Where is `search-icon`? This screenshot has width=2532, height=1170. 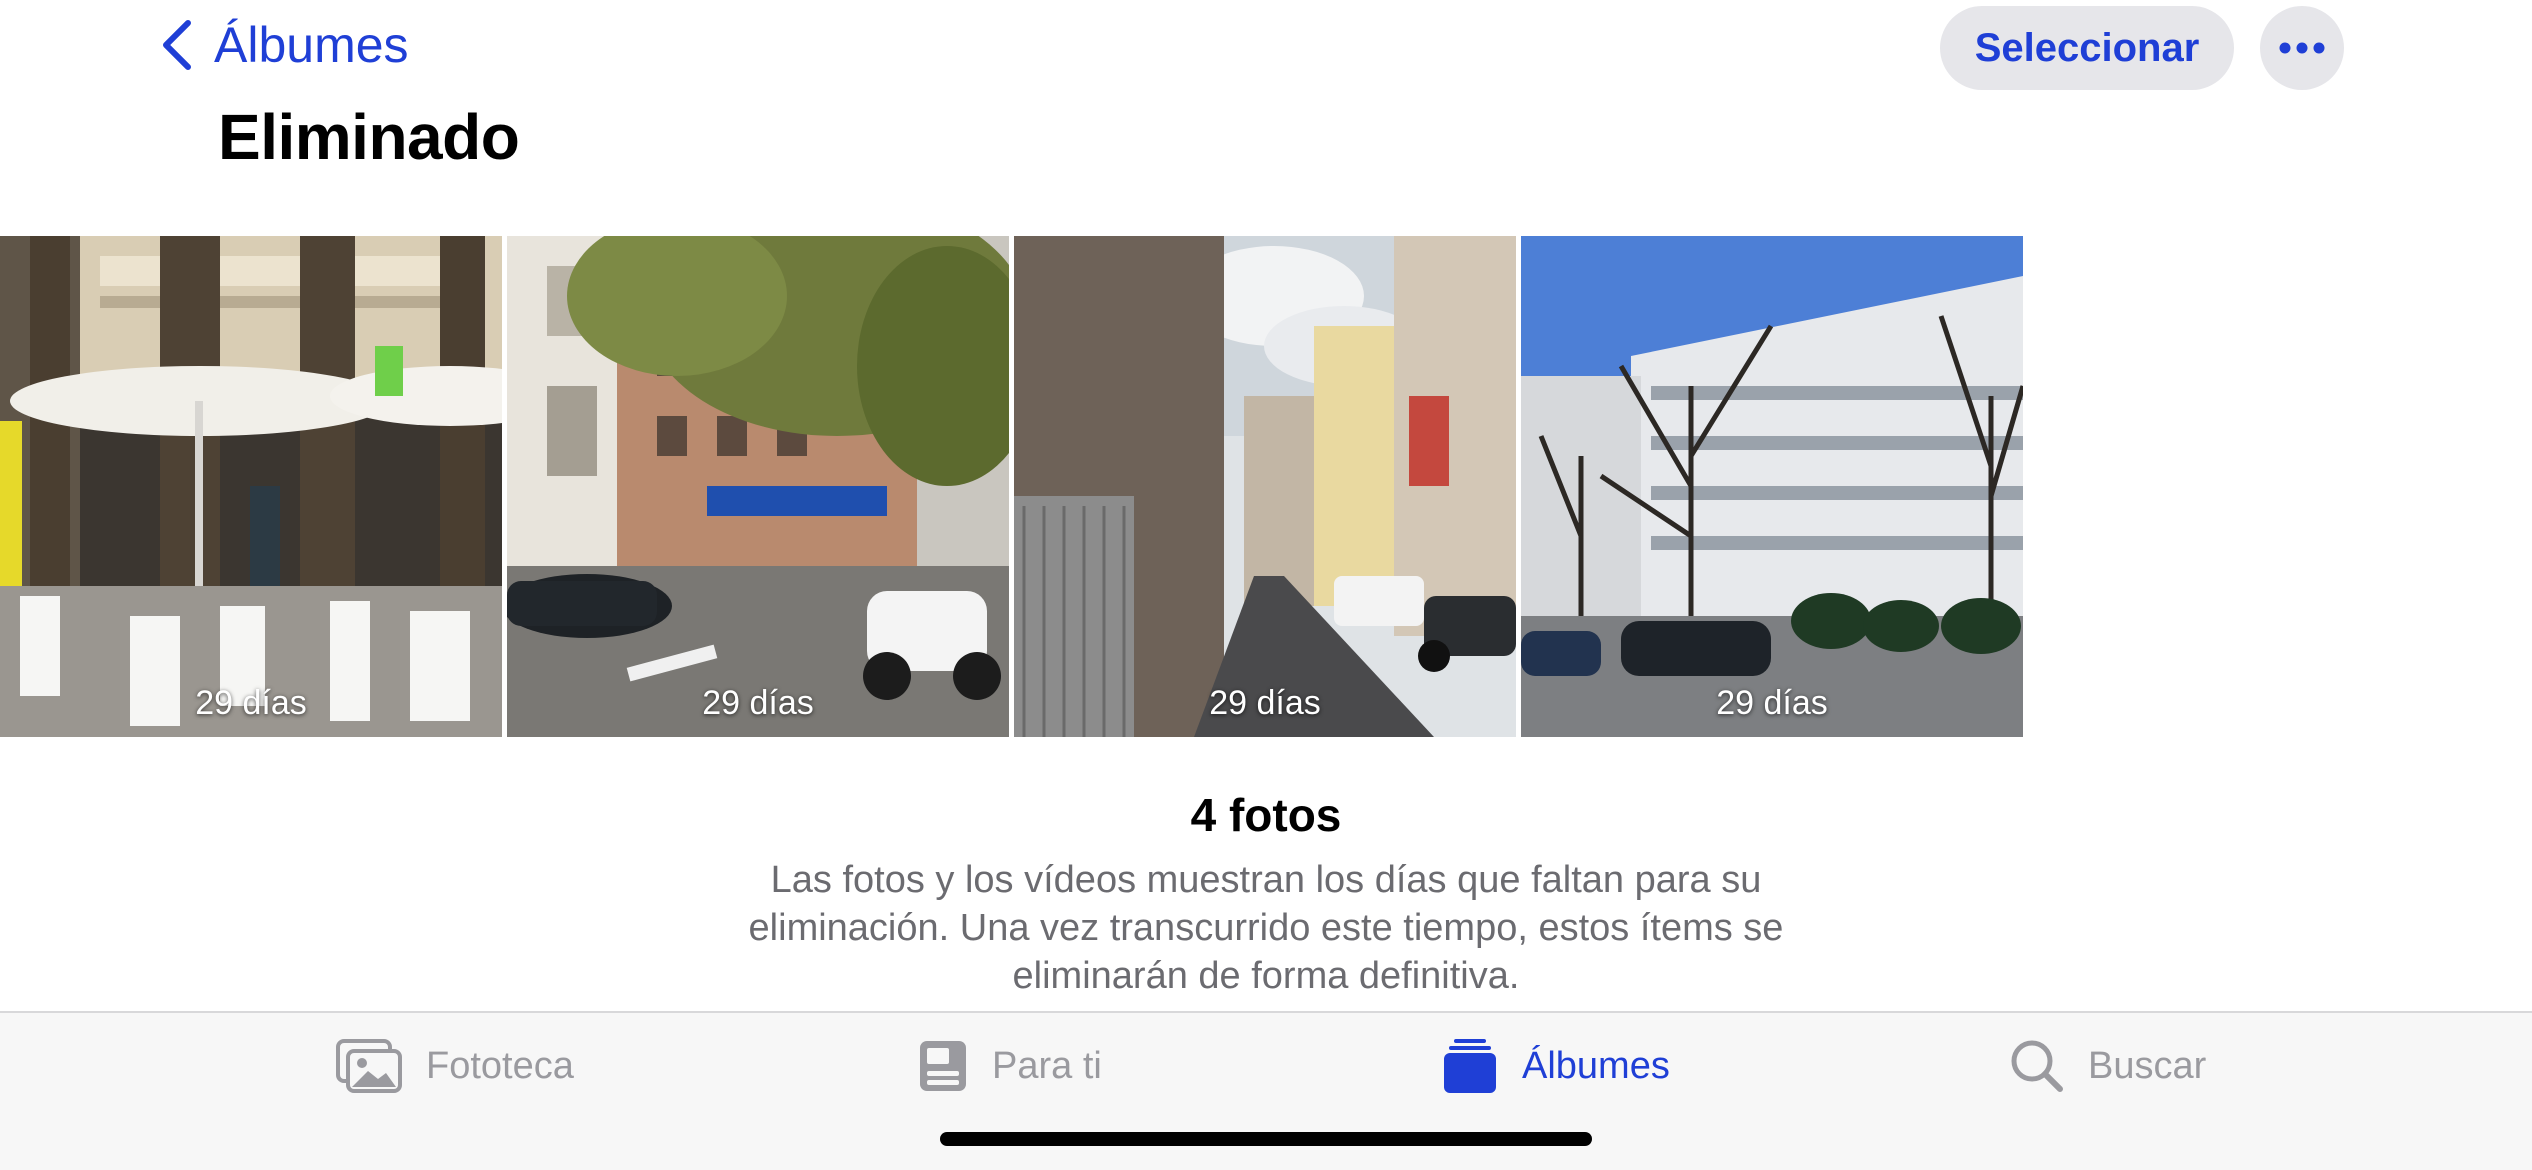 search-icon is located at coordinates (2037, 1066).